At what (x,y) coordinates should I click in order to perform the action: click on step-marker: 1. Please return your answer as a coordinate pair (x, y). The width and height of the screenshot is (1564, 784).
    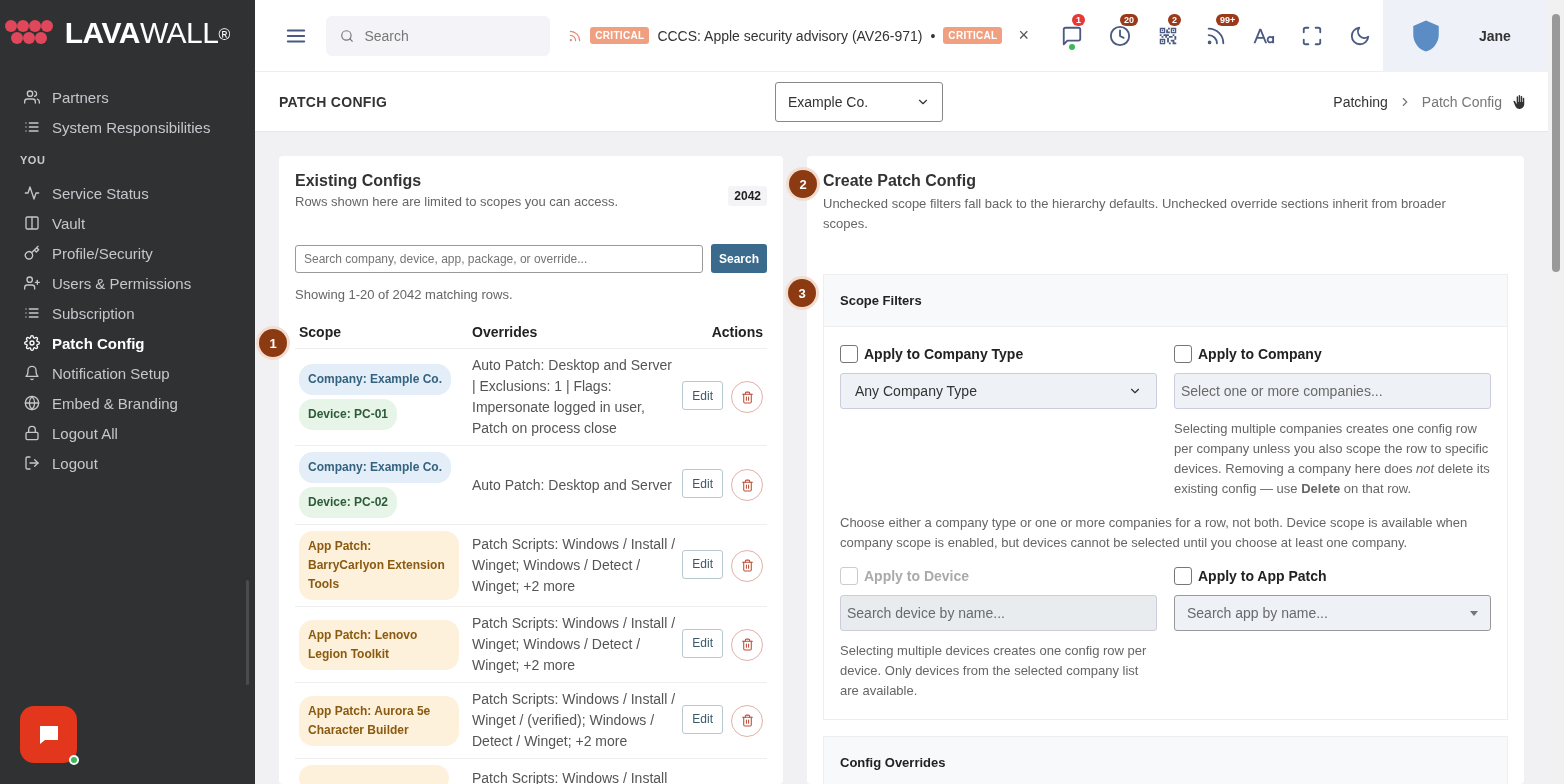
    Looking at the image, I should click on (273, 343).